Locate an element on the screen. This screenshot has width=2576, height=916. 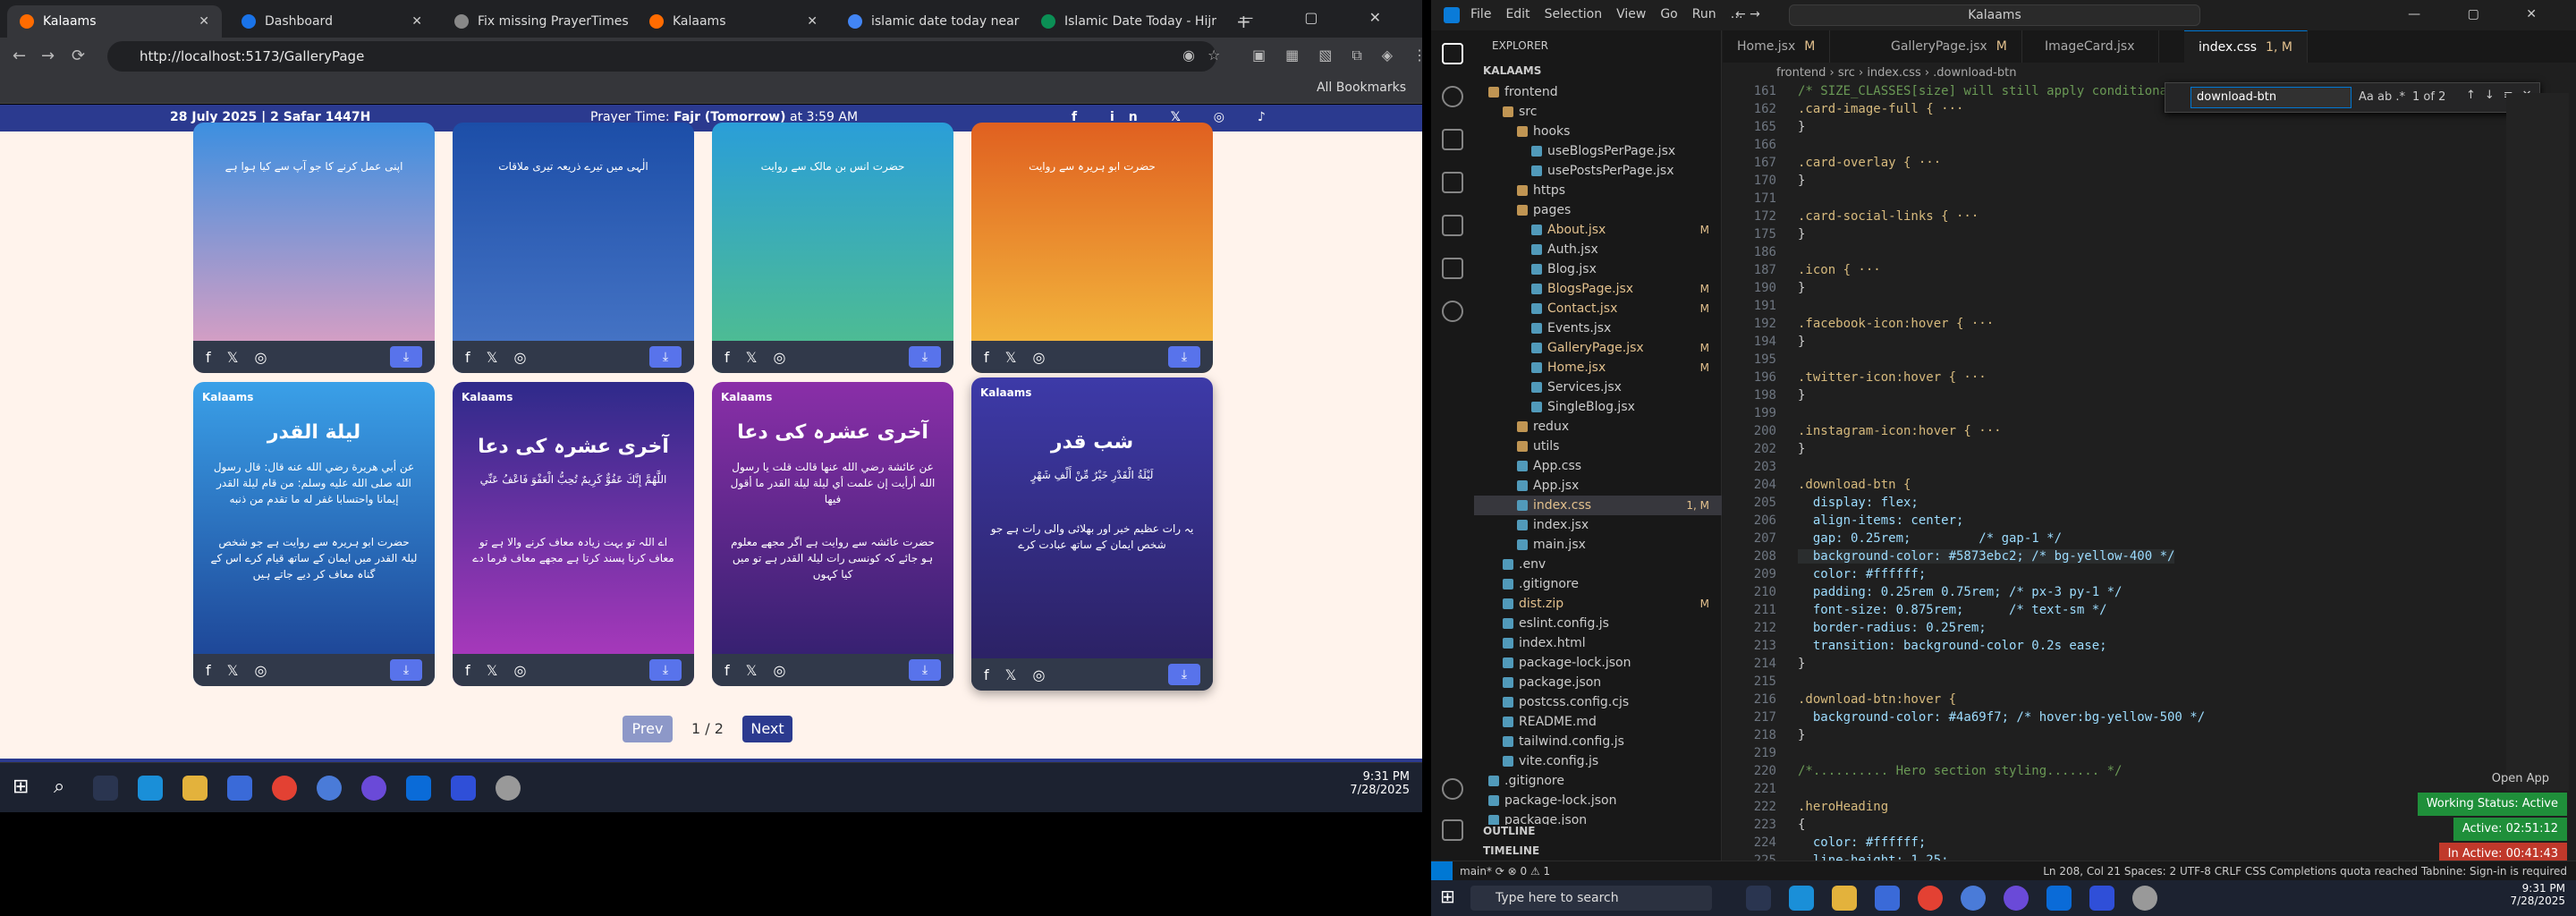
menu-item: Selection is located at coordinates (1574, 14).